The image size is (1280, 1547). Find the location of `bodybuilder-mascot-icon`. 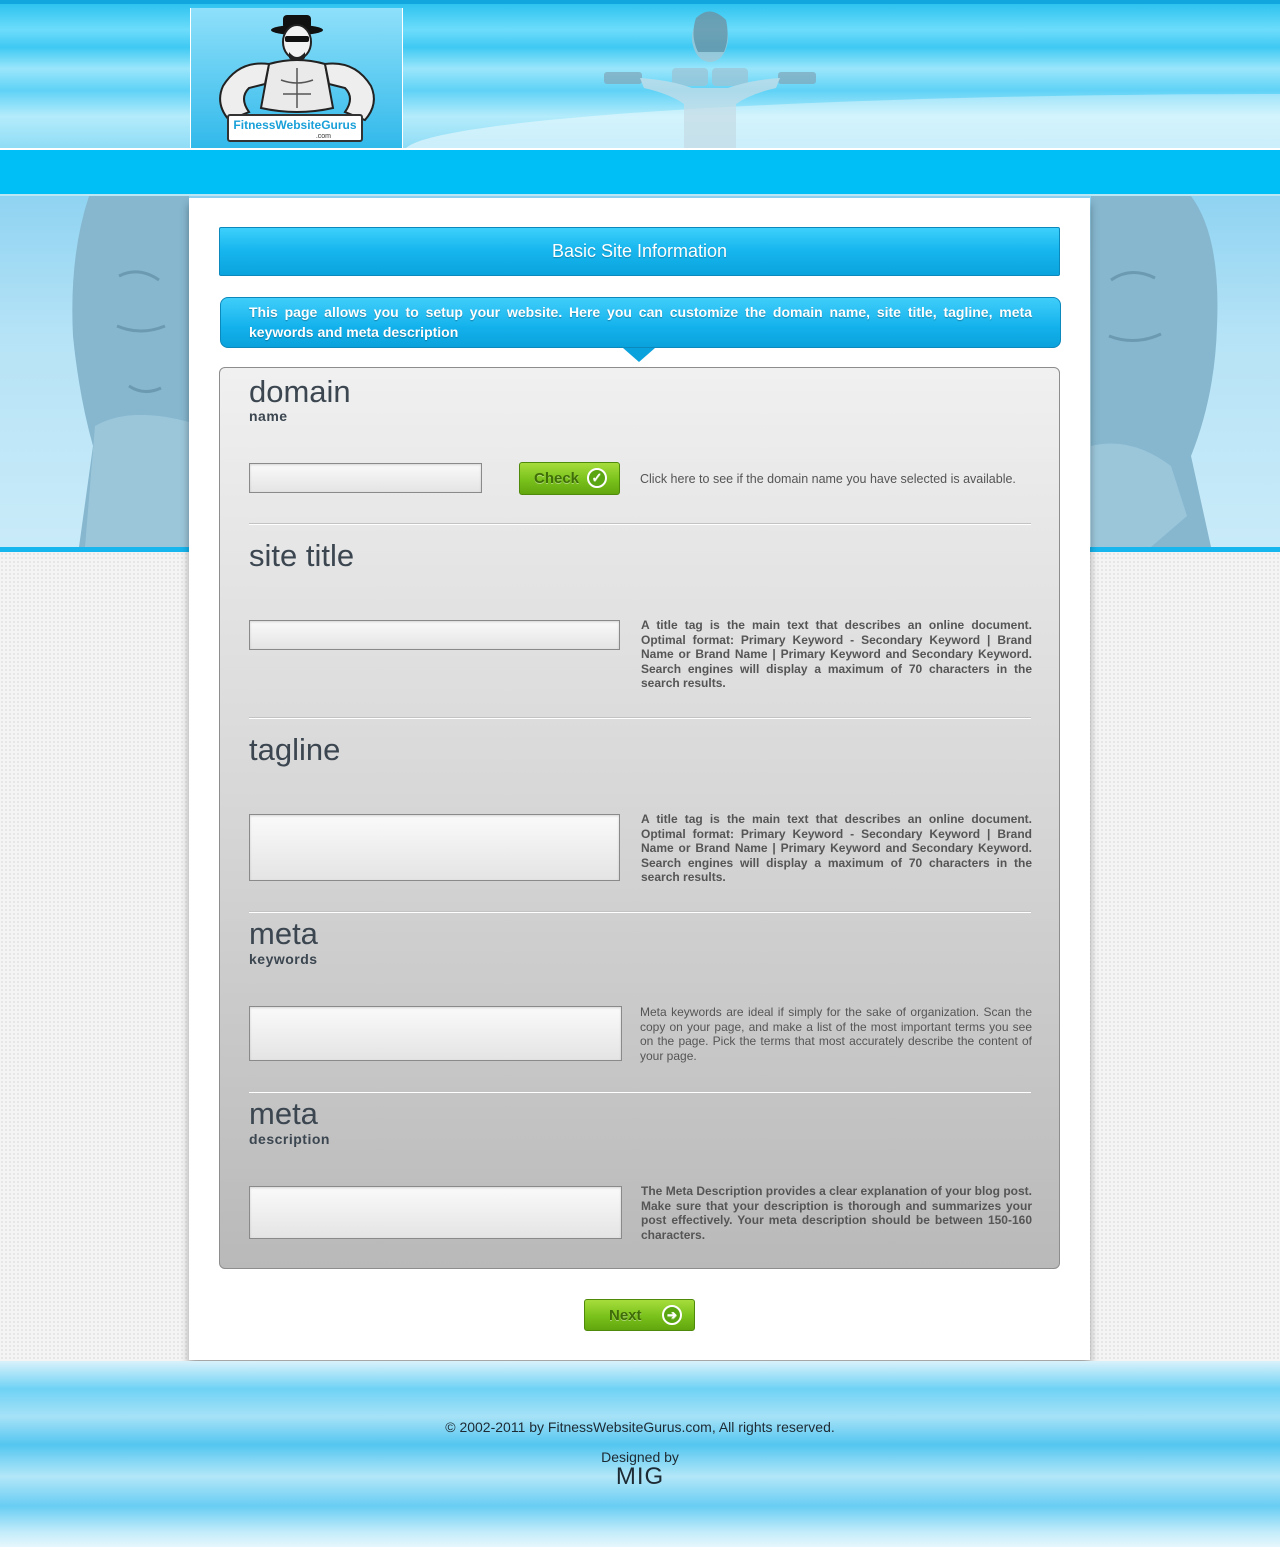

bodybuilder-mascot-icon is located at coordinates (297, 68).